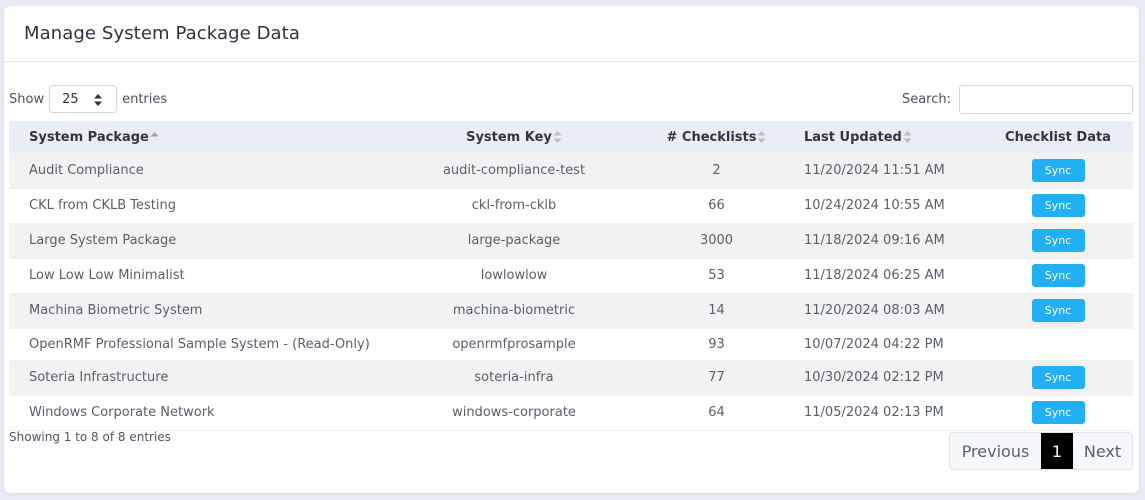  Describe the element at coordinates (1102, 451) in the screenshot. I see `next-page-button: Next` at that location.